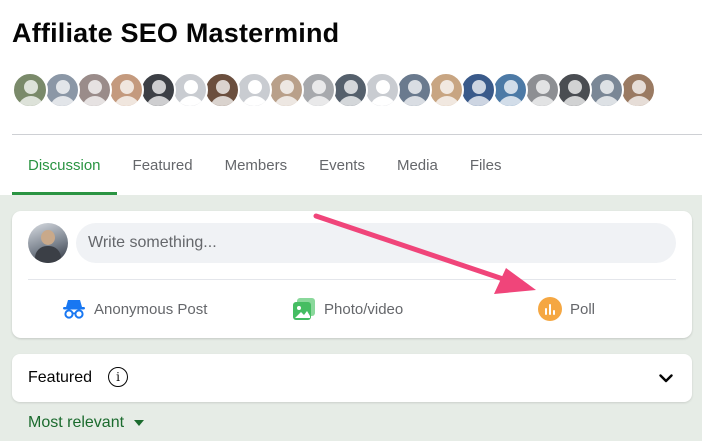 This screenshot has width=702, height=441. Describe the element at coordinates (352, 378) in the screenshot. I see `featured-section: Featured i` at that location.